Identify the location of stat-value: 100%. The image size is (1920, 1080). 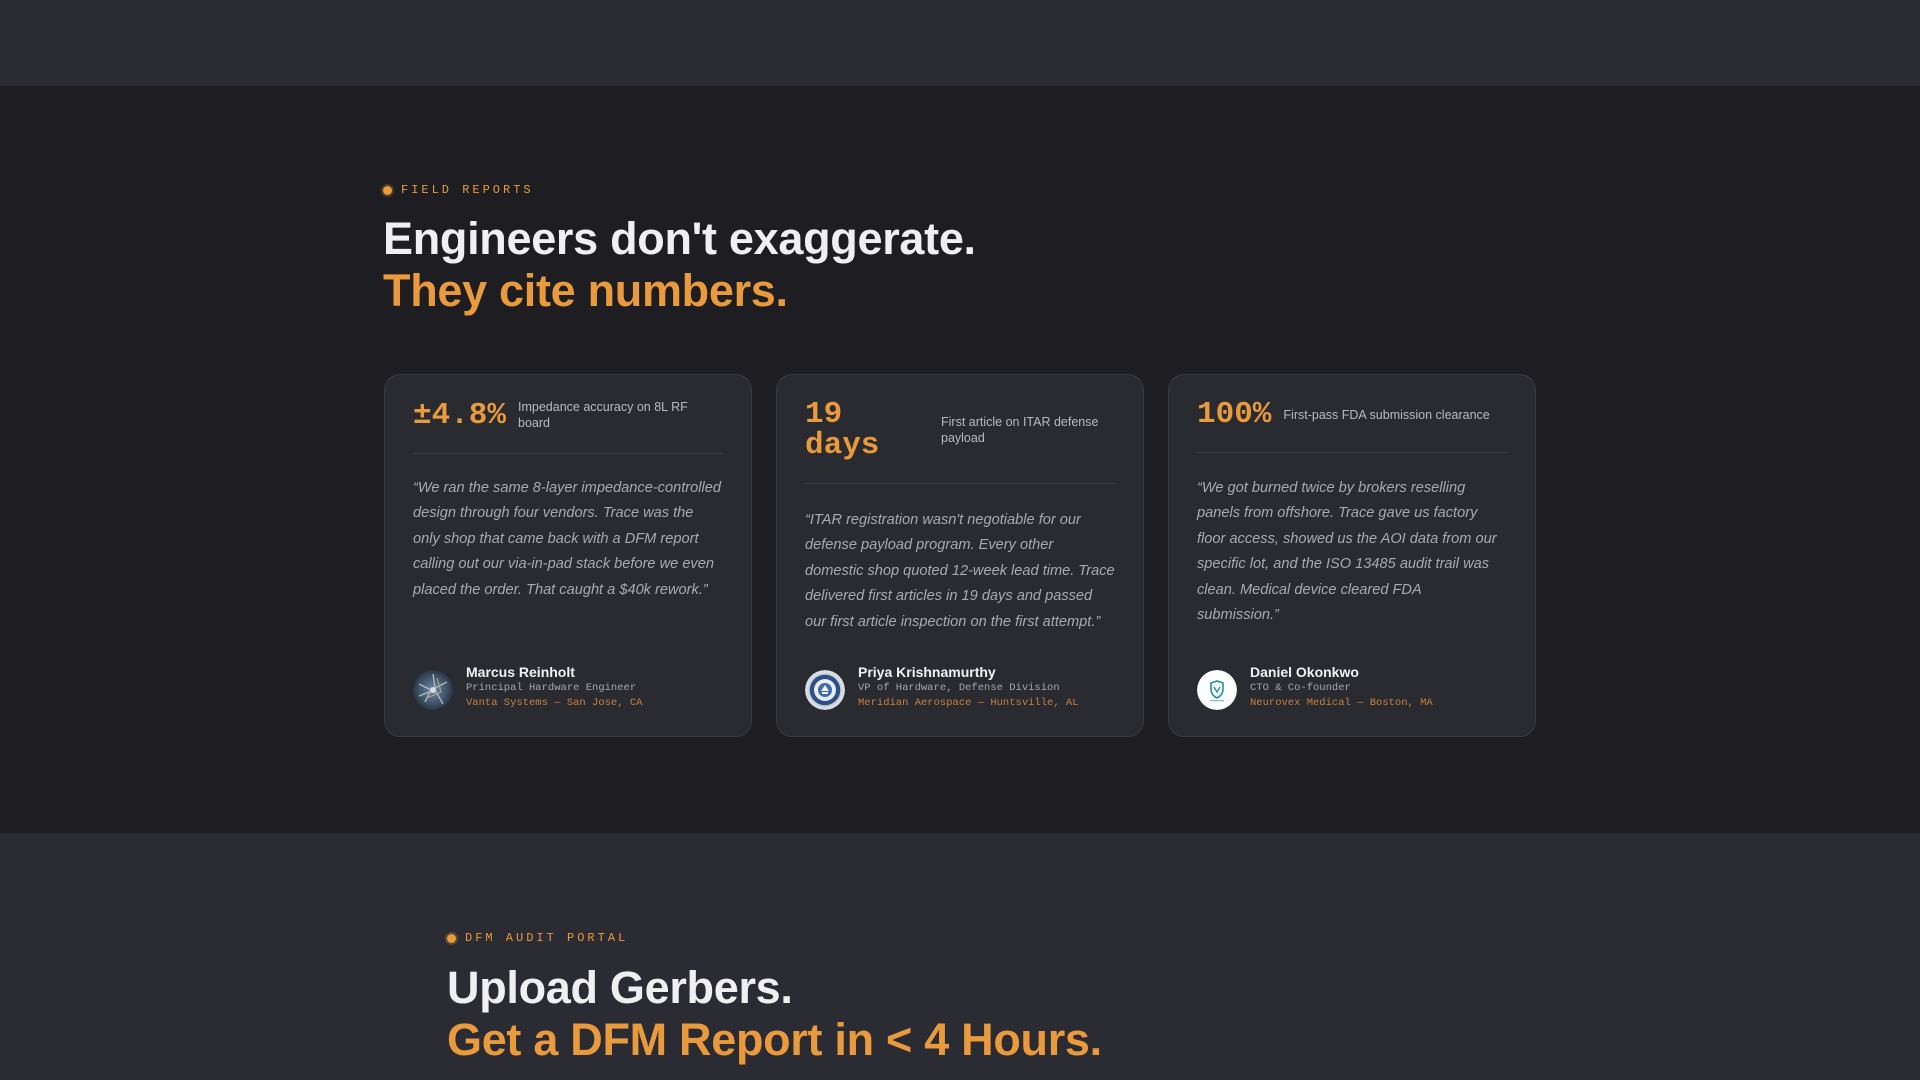
(1234, 414).